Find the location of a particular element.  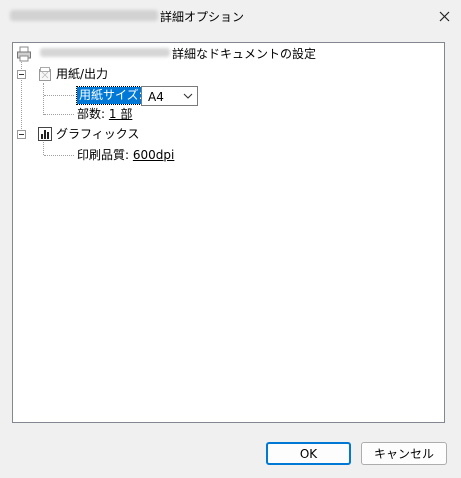

copies-label: 部数: is located at coordinates (91, 114).